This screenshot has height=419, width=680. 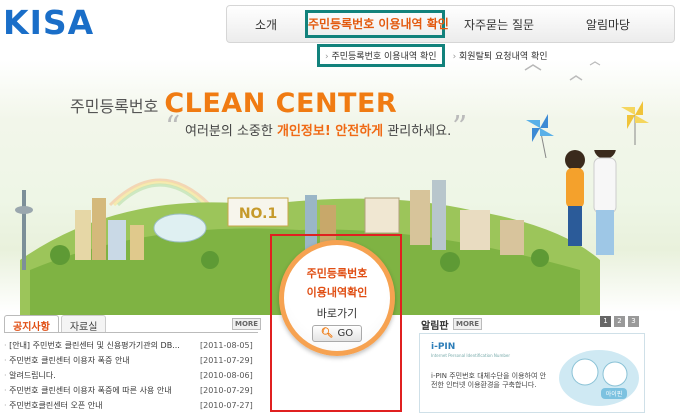 I want to click on page-button-2: 2, so click(x=619, y=321).